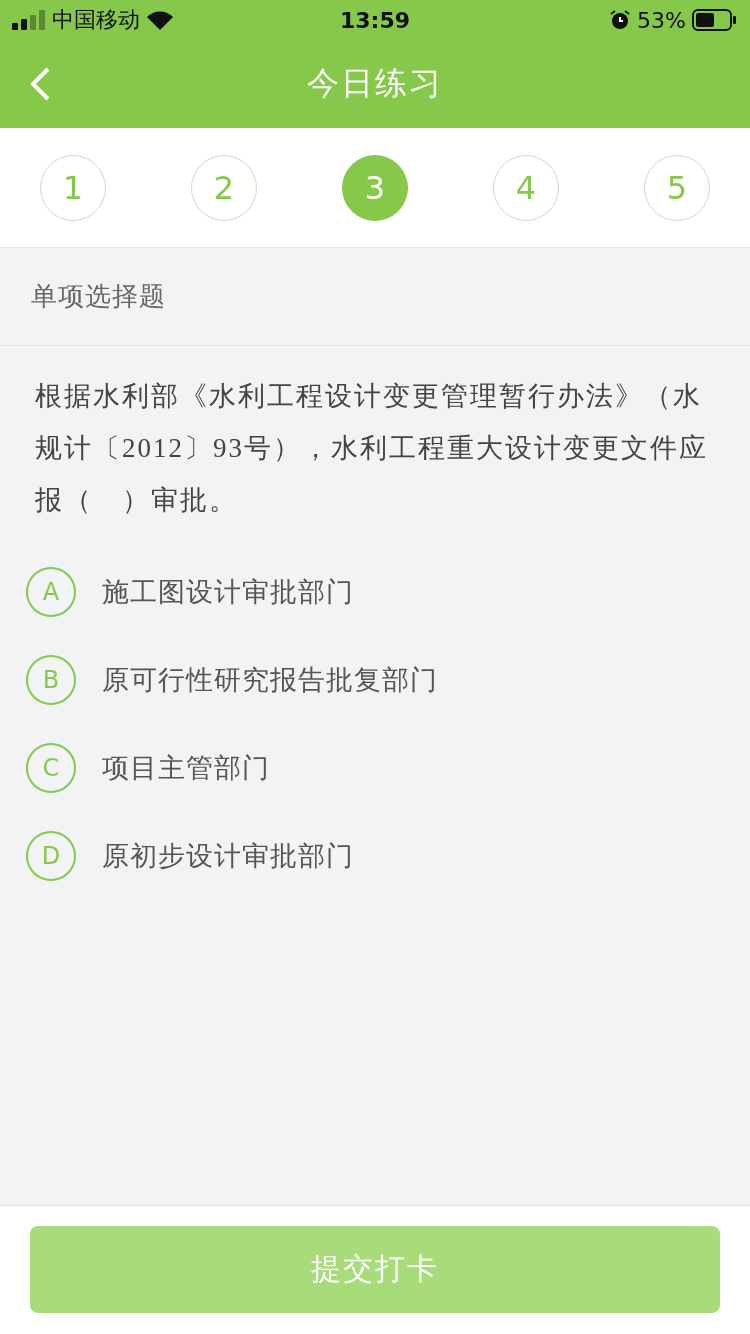 The image size is (750, 1334). What do you see at coordinates (715, 20) in the screenshot?
I see `battery-icon` at bounding box center [715, 20].